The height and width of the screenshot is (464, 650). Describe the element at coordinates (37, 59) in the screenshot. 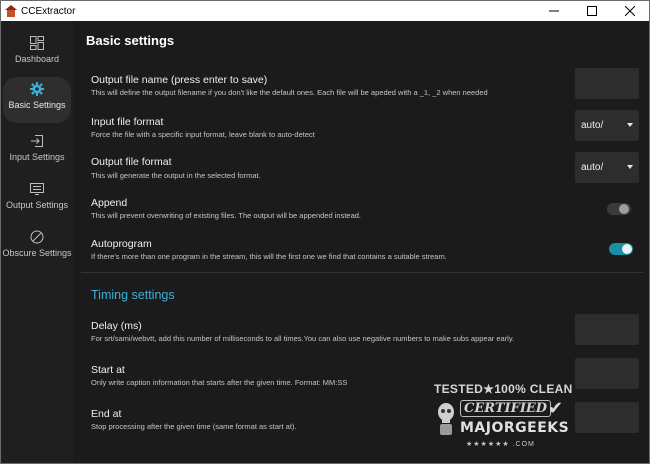

I see `sidebar-item-label: Dashboard` at that location.